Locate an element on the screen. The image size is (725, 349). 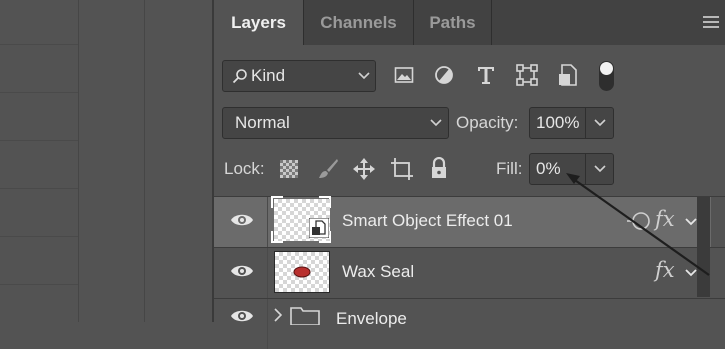
filter-toggle-icon is located at coordinates (606, 76).